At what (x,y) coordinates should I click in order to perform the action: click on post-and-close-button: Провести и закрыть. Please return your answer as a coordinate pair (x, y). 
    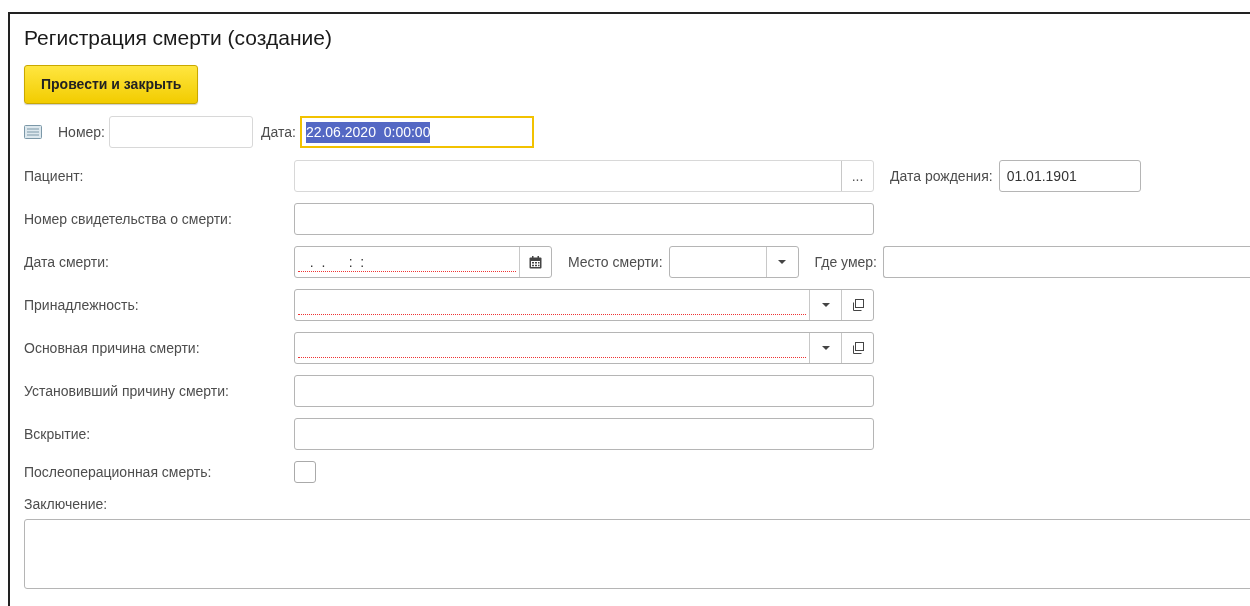
    Looking at the image, I should click on (111, 85).